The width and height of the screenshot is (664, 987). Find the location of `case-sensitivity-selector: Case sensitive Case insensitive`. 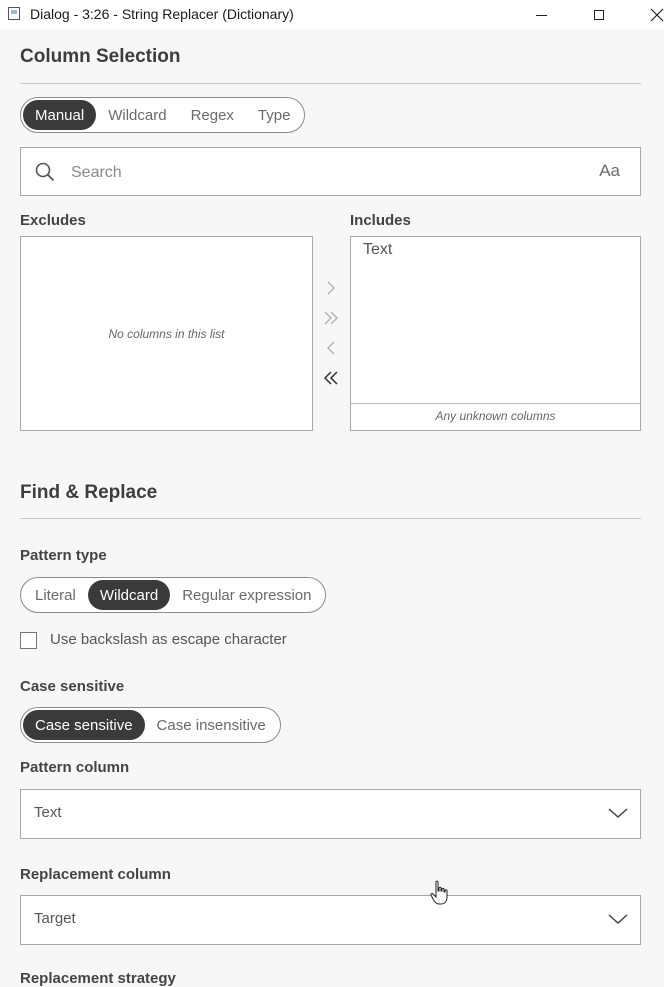

case-sensitivity-selector: Case sensitive Case insensitive is located at coordinates (150, 725).